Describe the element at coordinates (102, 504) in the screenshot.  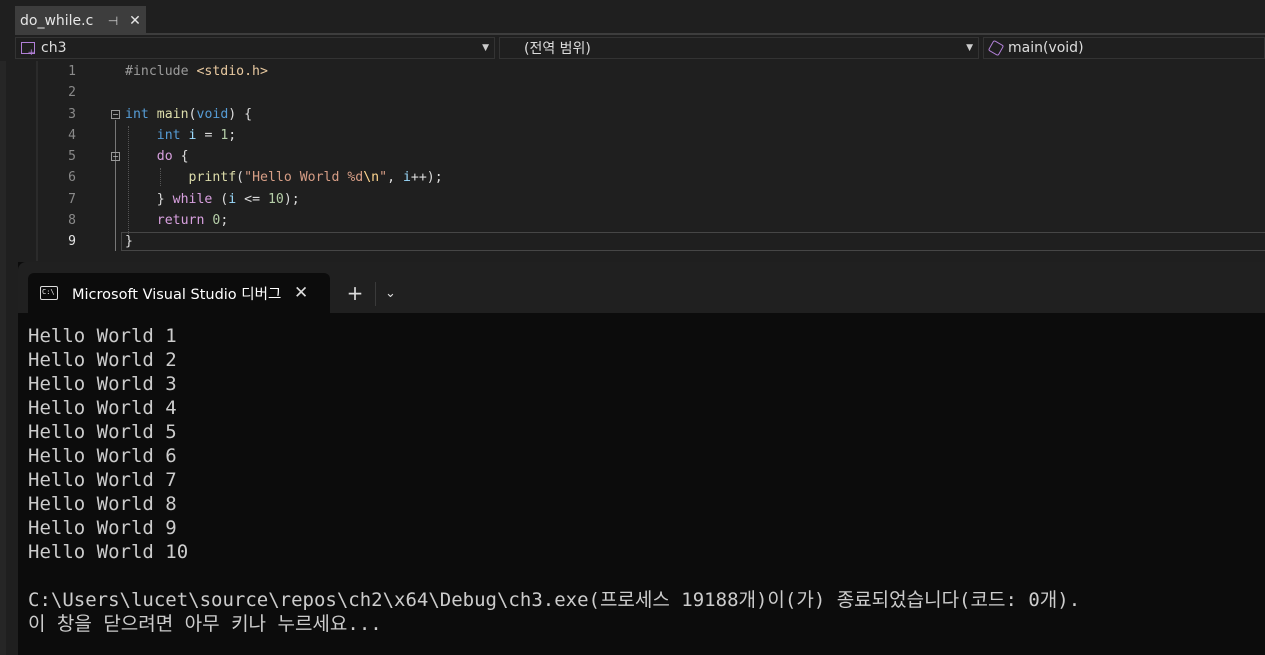
I see `output-line: Hello World 8` at that location.